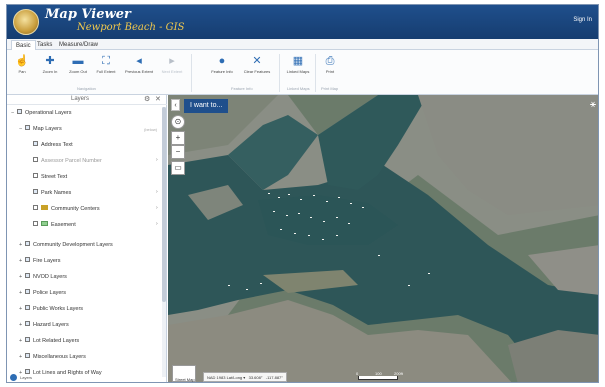 The image size is (605, 387). Describe the element at coordinates (222, 68) in the screenshot. I see `feature-info-button: ● Feature Info` at that location.